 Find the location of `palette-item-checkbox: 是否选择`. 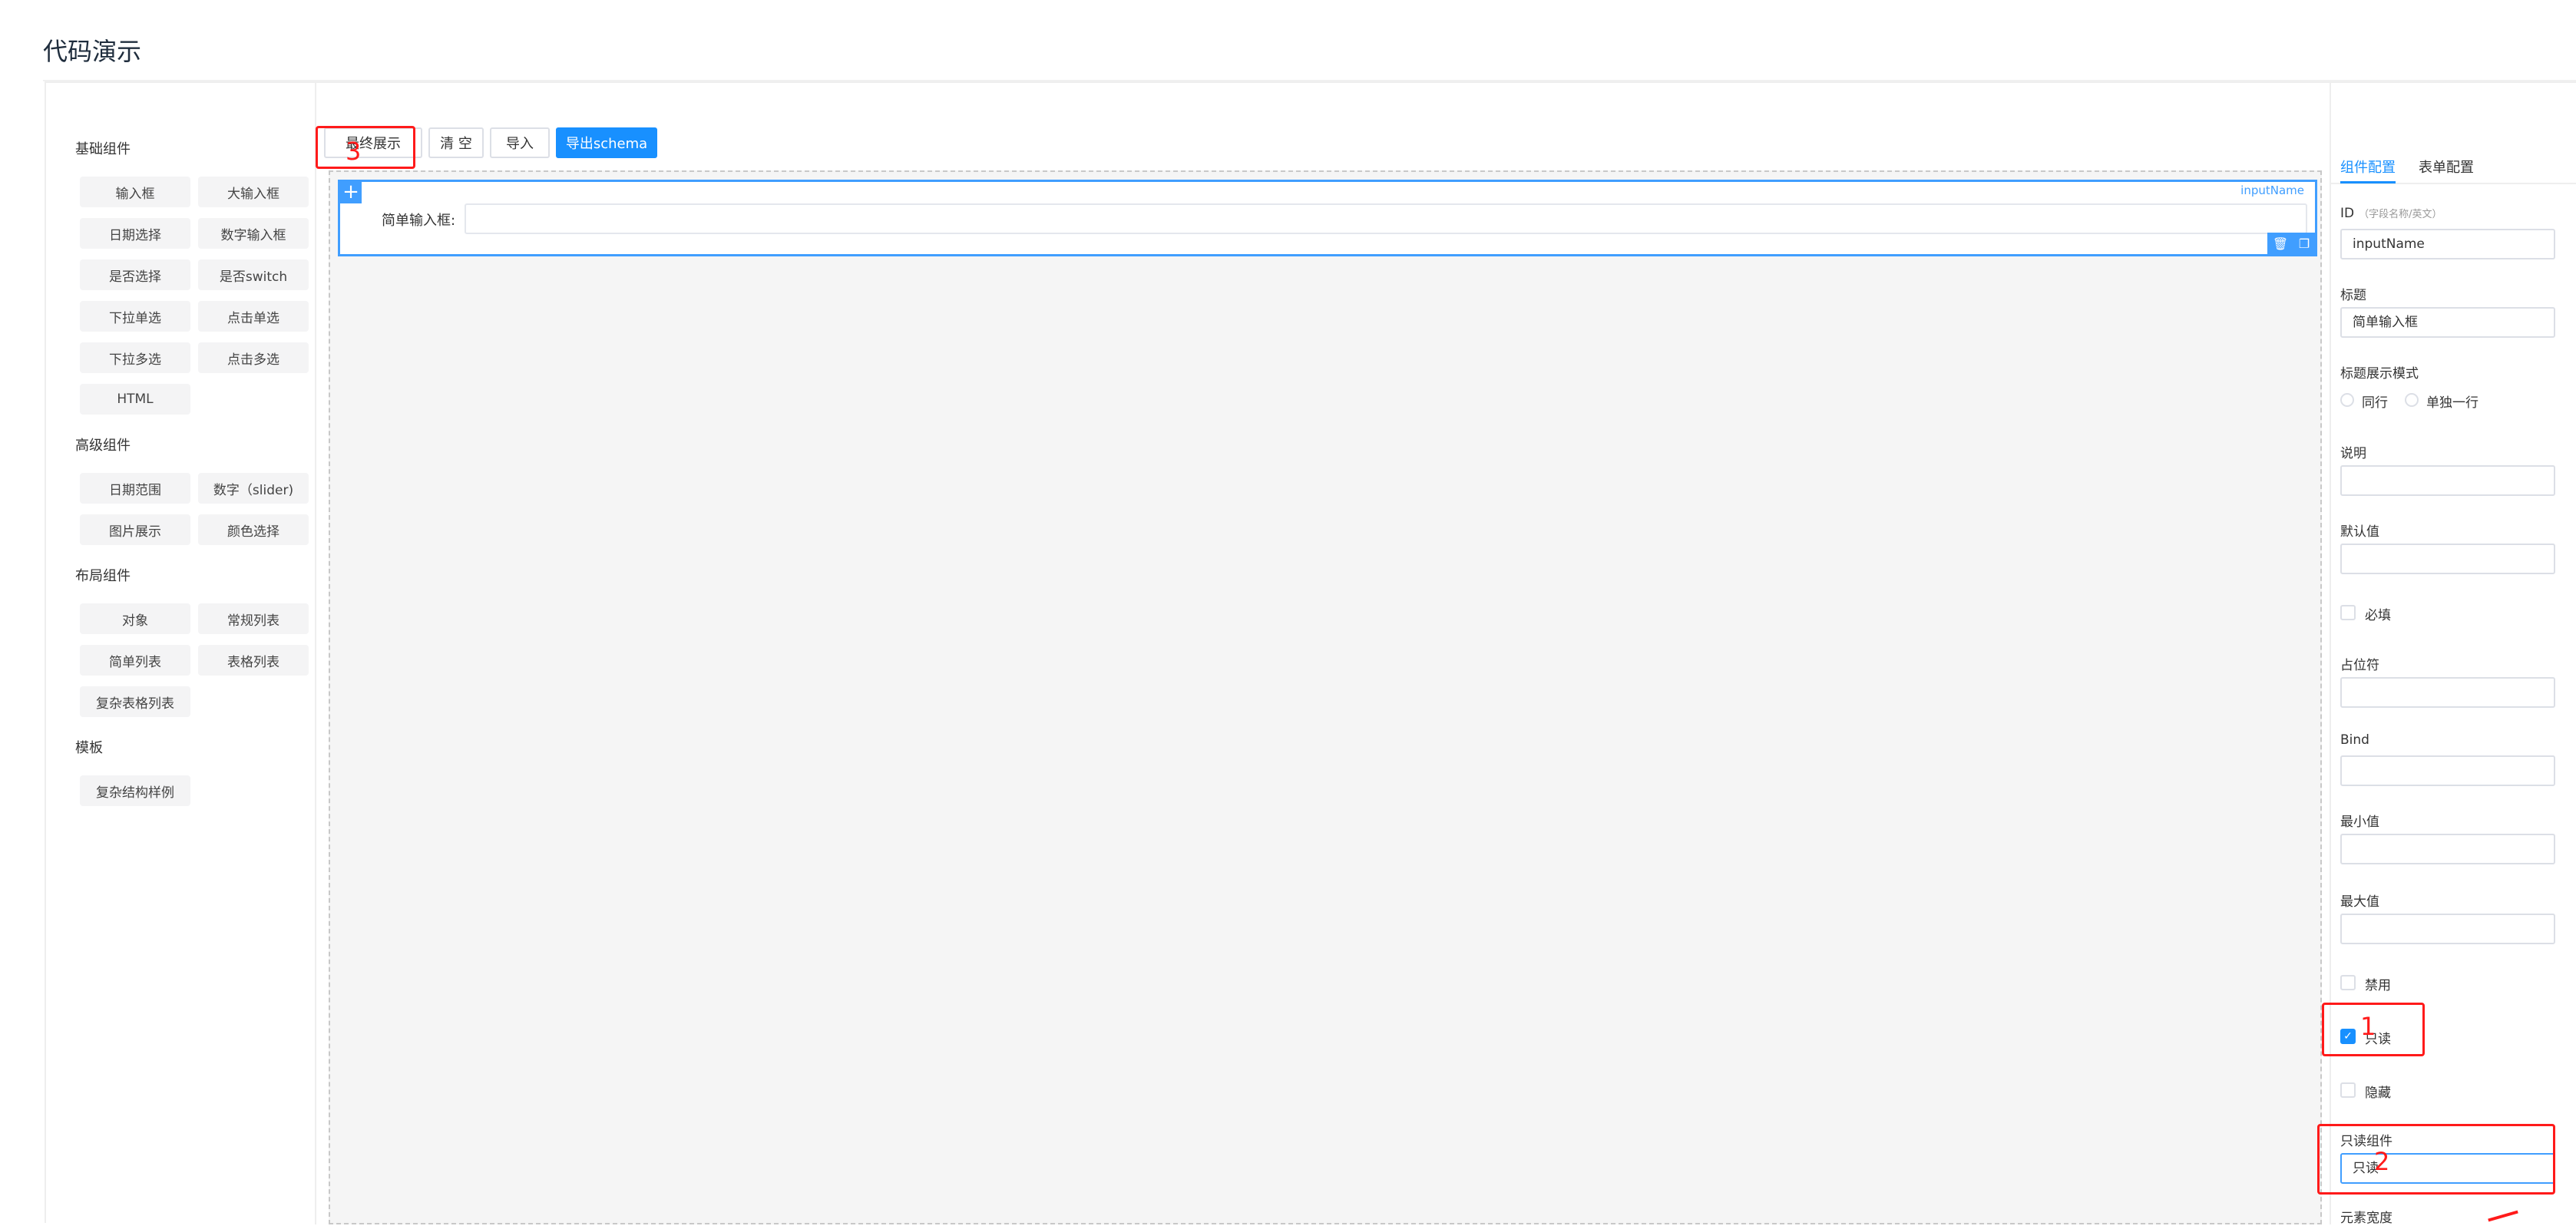

palette-item-checkbox: 是否选择 is located at coordinates (135, 274).